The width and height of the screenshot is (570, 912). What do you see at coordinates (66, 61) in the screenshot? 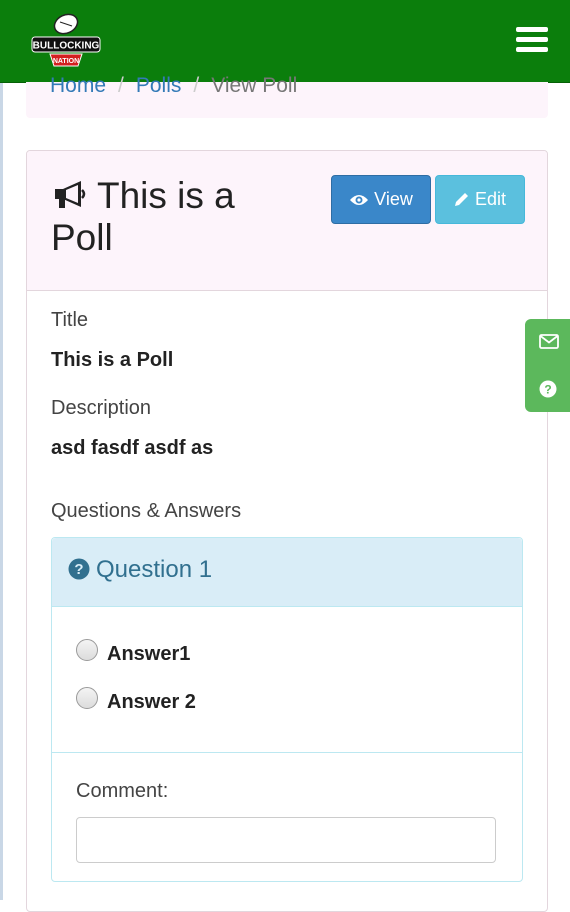
I see `logo-subtext: NATION` at bounding box center [66, 61].